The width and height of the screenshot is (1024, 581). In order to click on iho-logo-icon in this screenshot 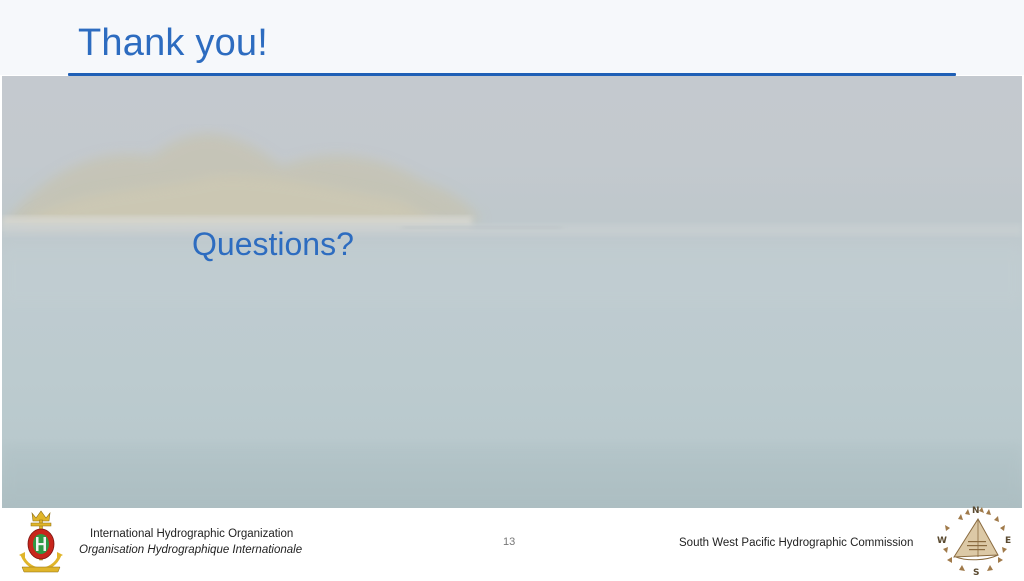, I will do `click(41, 541)`.